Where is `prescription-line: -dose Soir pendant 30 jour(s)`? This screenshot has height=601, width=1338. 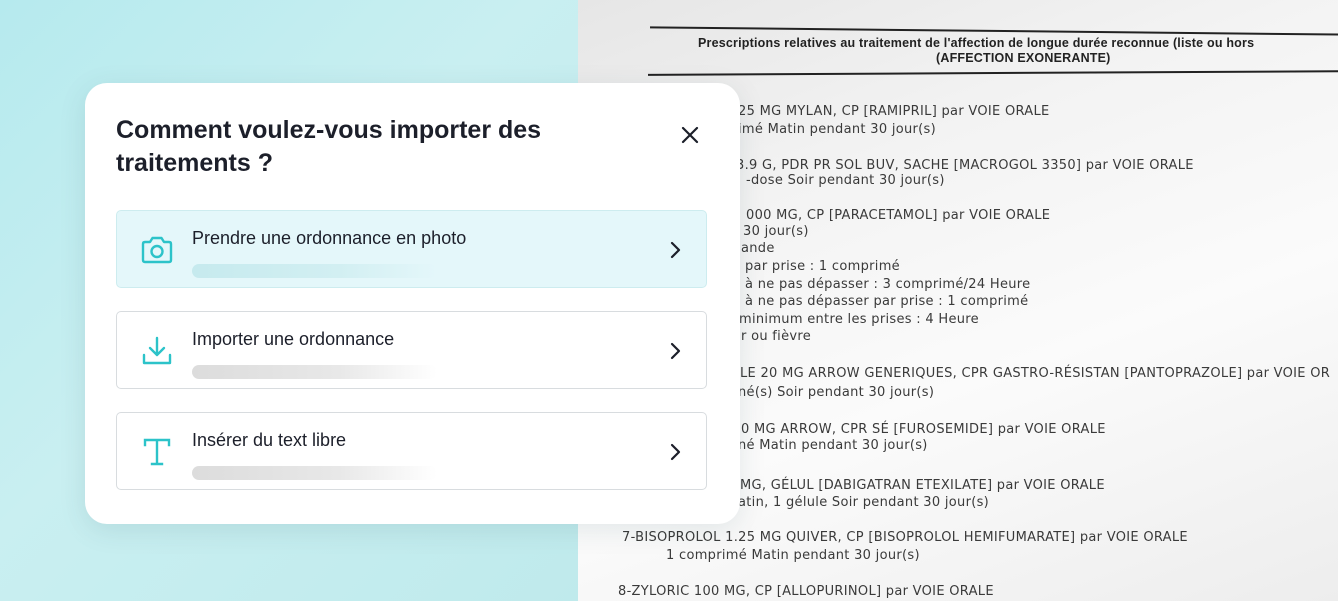 prescription-line: -dose Soir pendant 30 jour(s) is located at coordinates (845, 180).